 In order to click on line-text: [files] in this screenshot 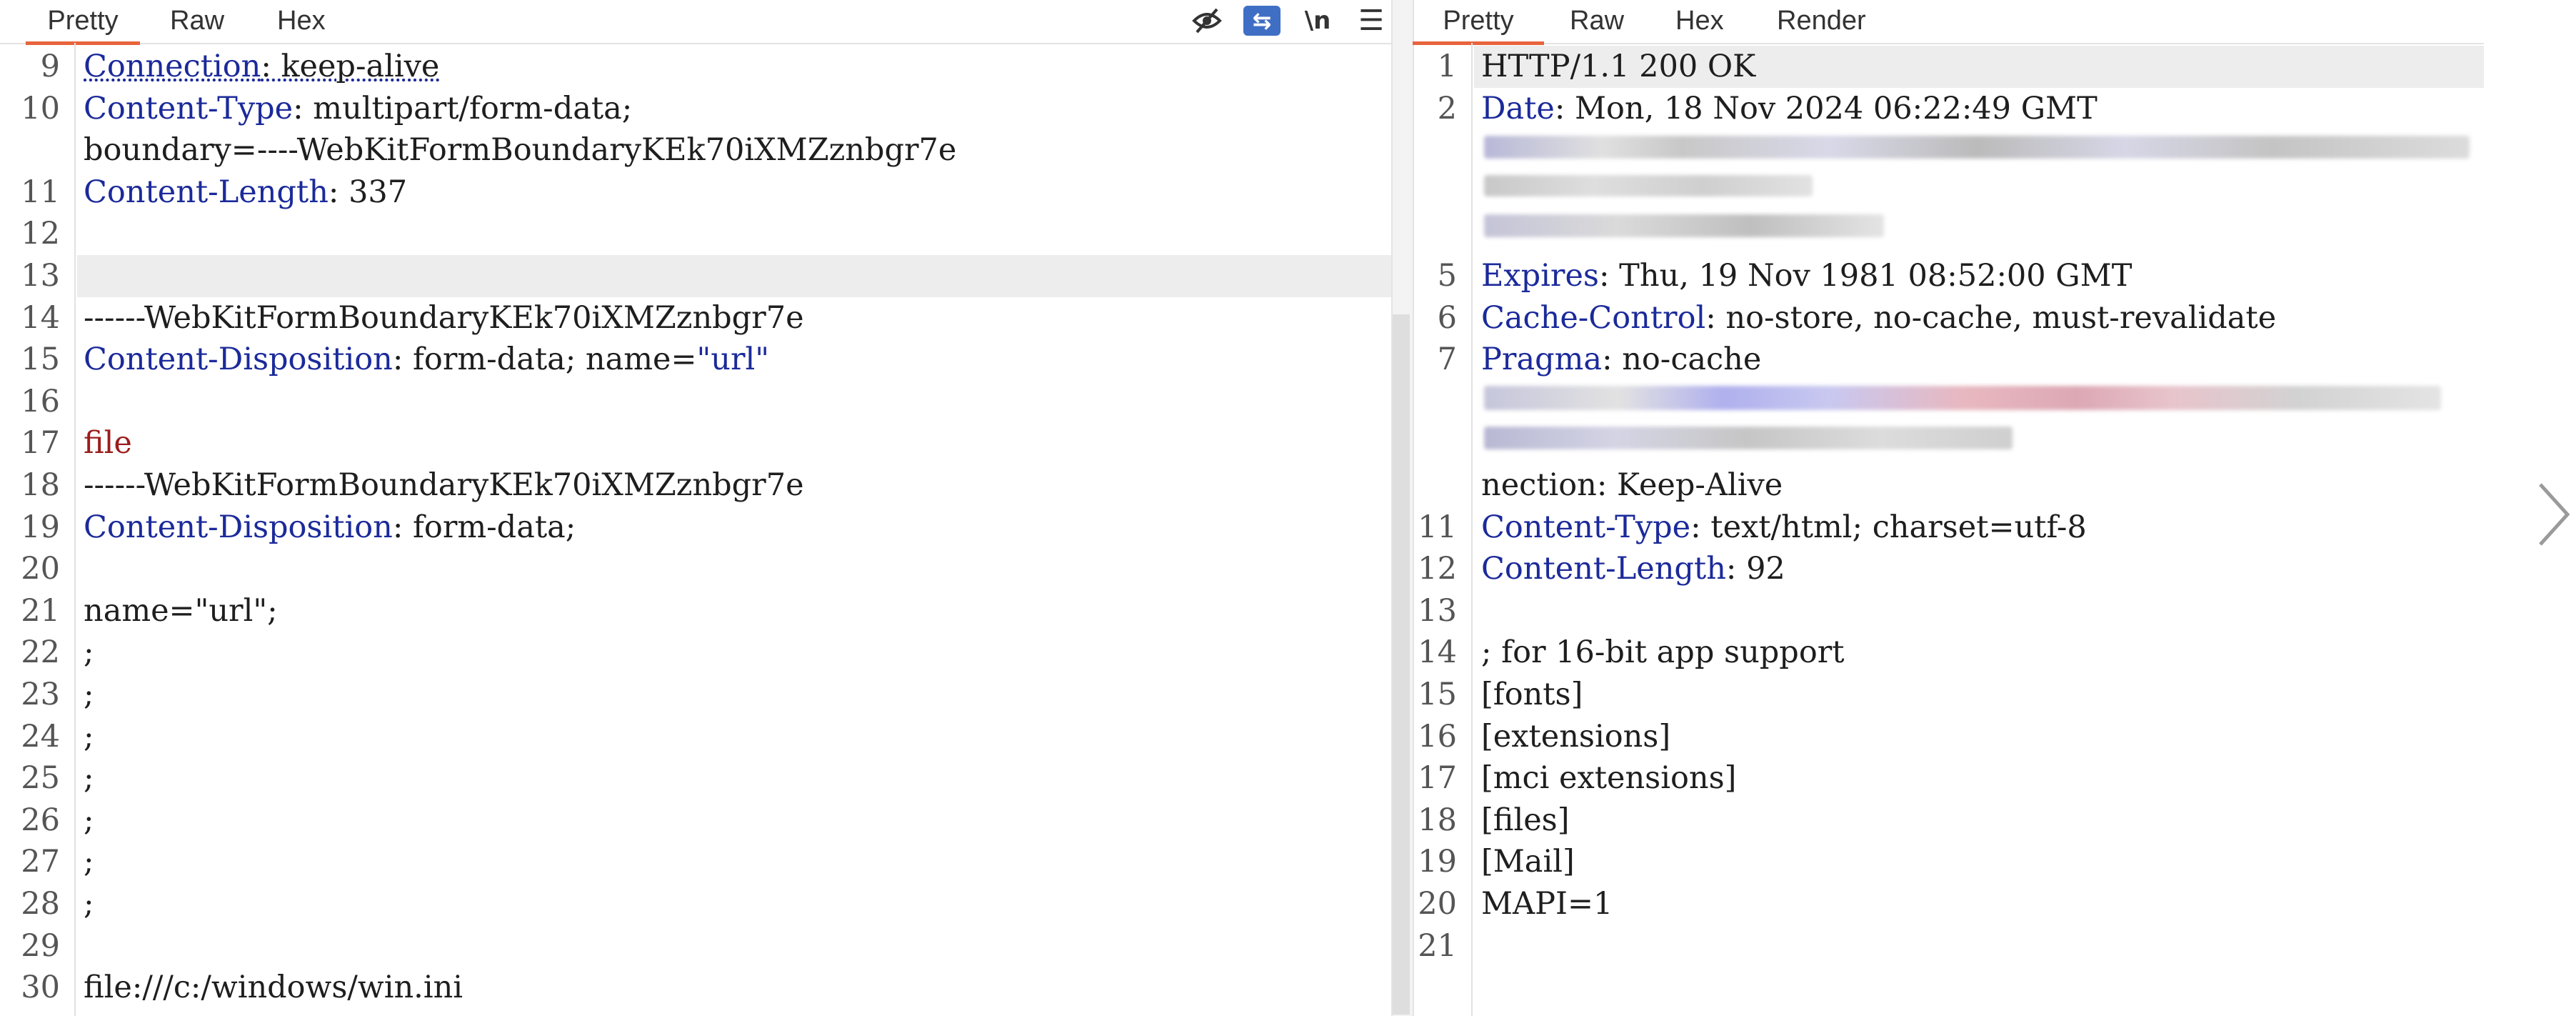, I will do `click(1525, 820)`.